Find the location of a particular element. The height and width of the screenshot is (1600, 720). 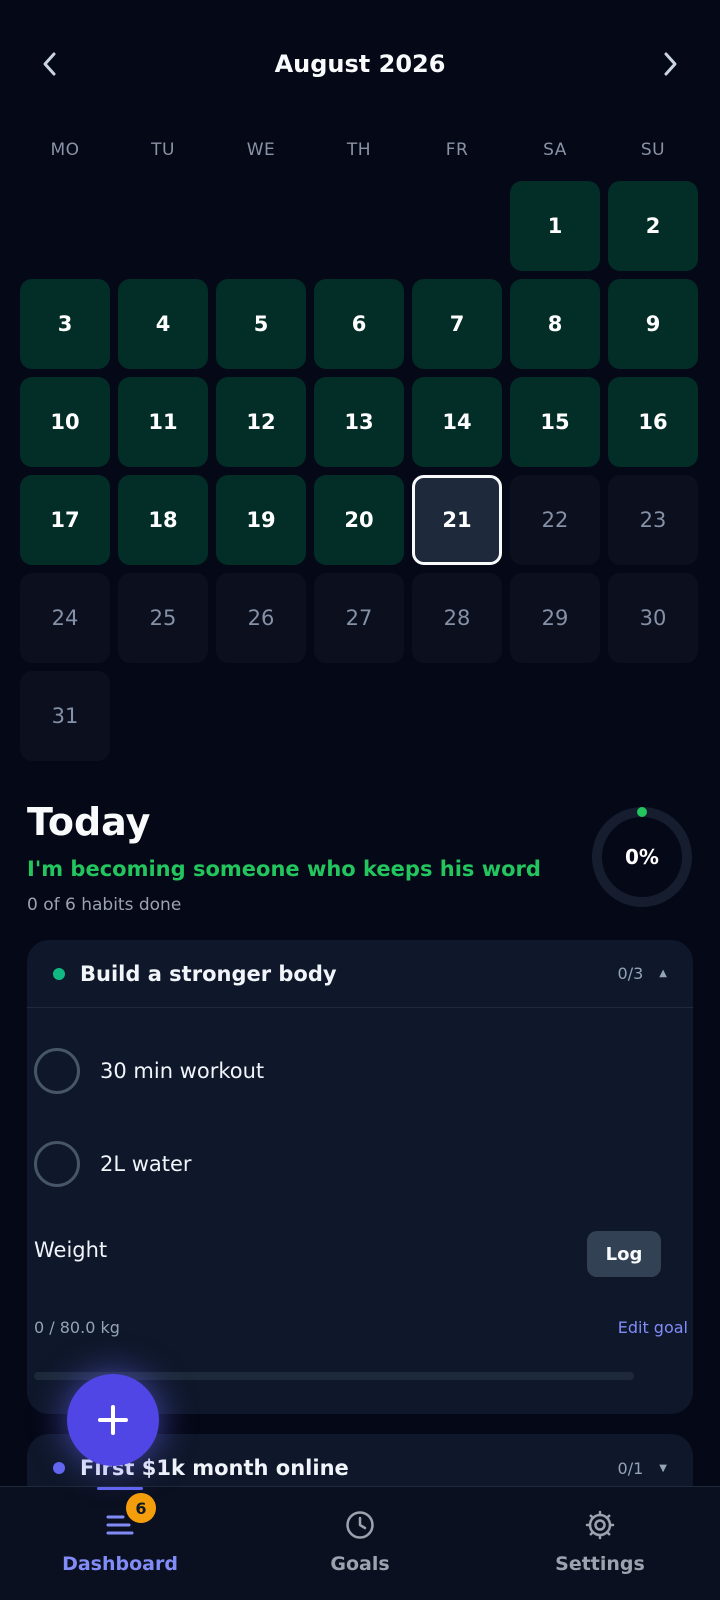

nav-tab-label: Goals is located at coordinates (360, 1564).